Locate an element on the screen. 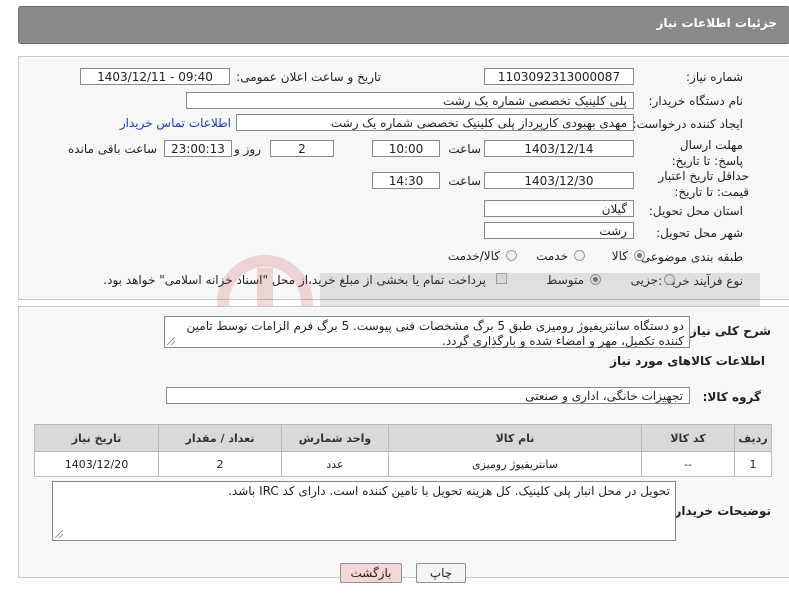  cell-name: سانتریفیوژ رومیزی is located at coordinates (515, 464).